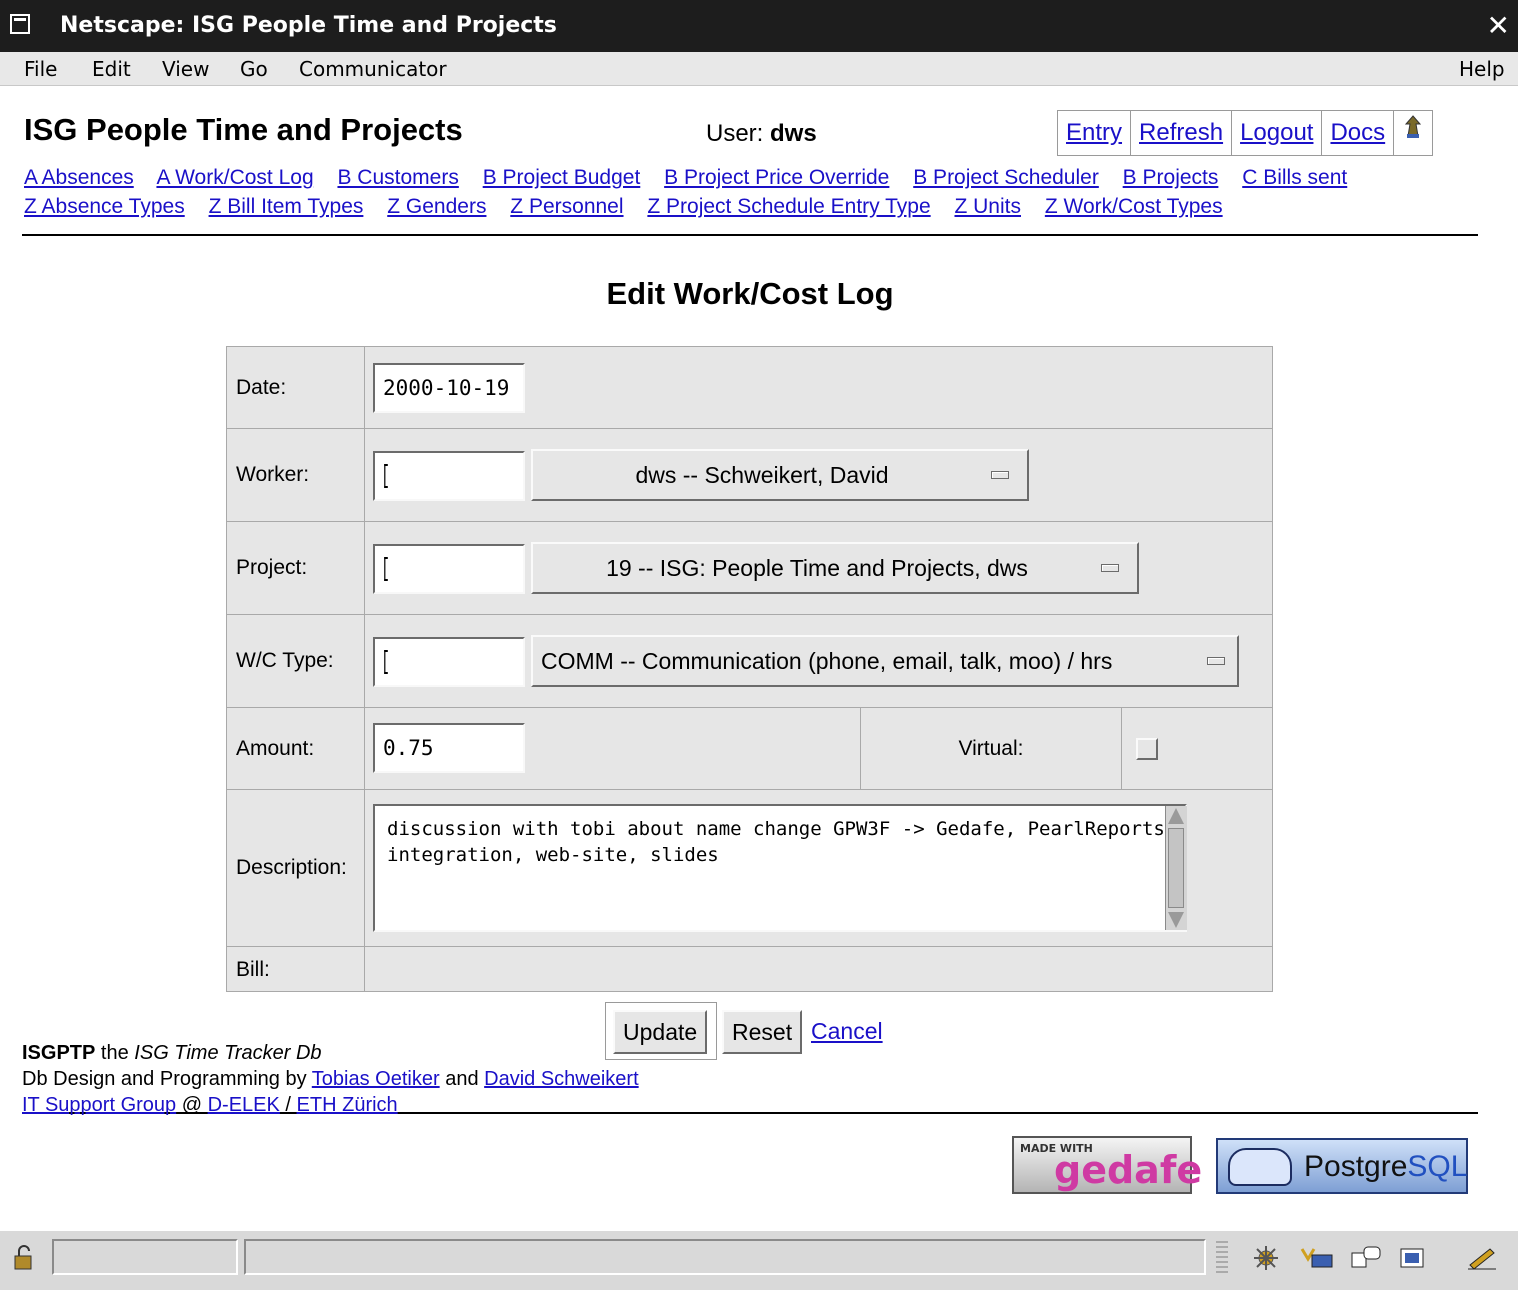 Image resolution: width=1518 pixels, height=1290 pixels. Describe the element at coordinates (1483, 1261) in the screenshot. I see `edit-pencil-icon` at that location.